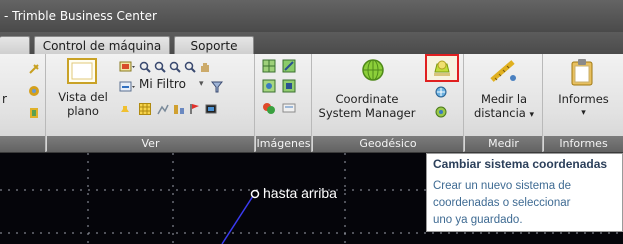 This screenshot has height=244, width=623. Describe the element at coordinates (15, 45) in the screenshot. I see `tab-left-edge` at that location.